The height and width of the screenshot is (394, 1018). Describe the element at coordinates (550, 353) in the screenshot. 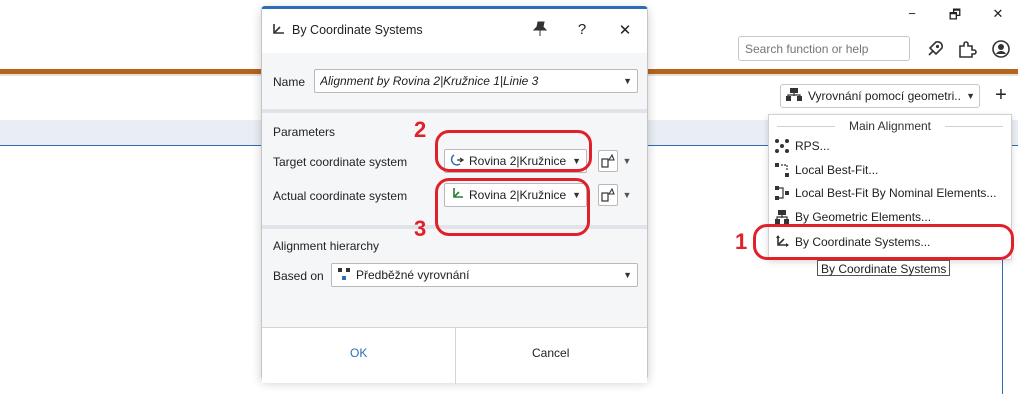

I see `cancel-button: Cancel` at that location.